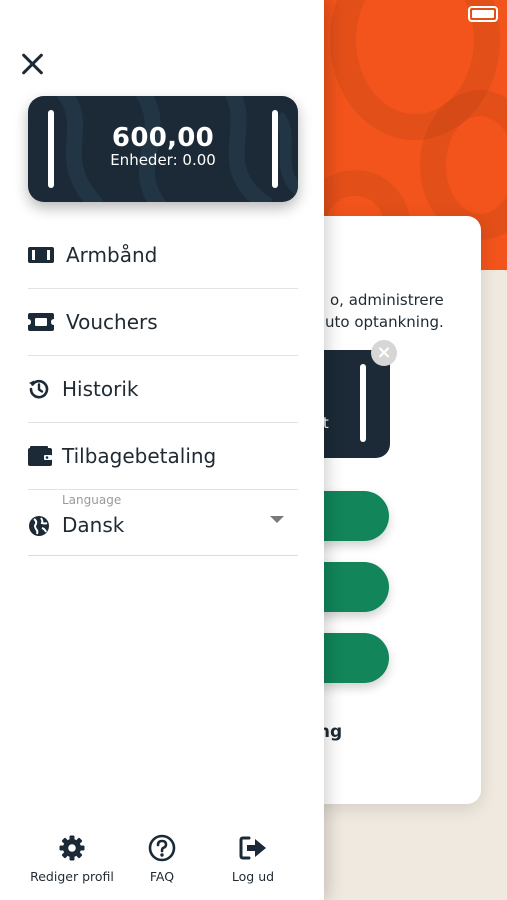 The image size is (507, 900). Describe the element at coordinates (483, 14) in the screenshot. I see `battery-icon` at that location.